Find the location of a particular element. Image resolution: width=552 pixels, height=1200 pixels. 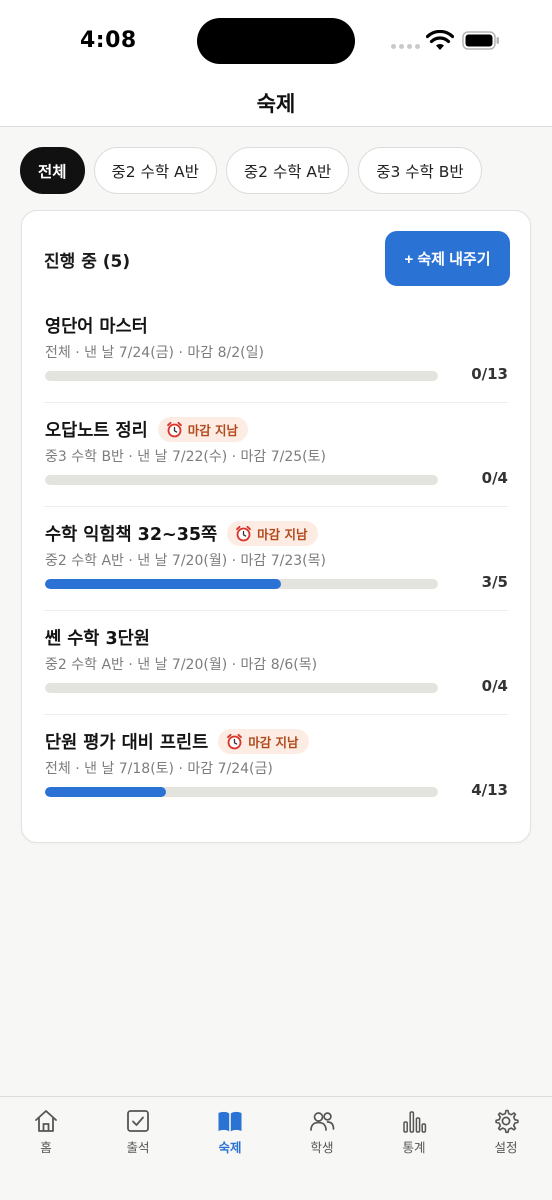

tab-book: 숙제 is located at coordinates (230, 1148).